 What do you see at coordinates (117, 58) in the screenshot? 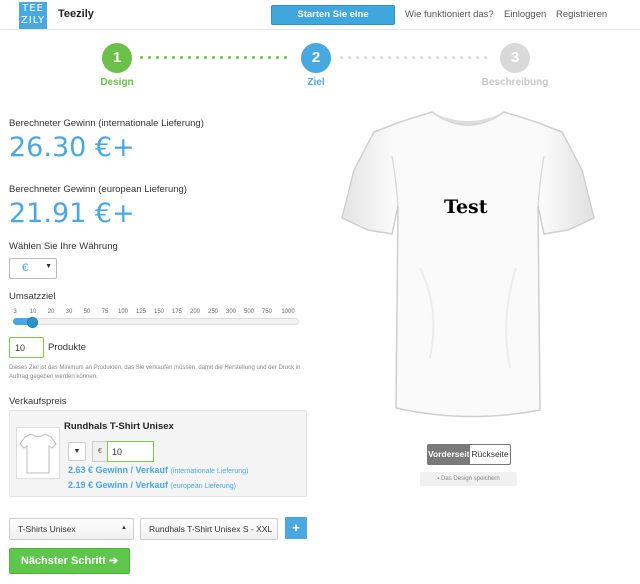
I see `step-1-circle: 1` at bounding box center [117, 58].